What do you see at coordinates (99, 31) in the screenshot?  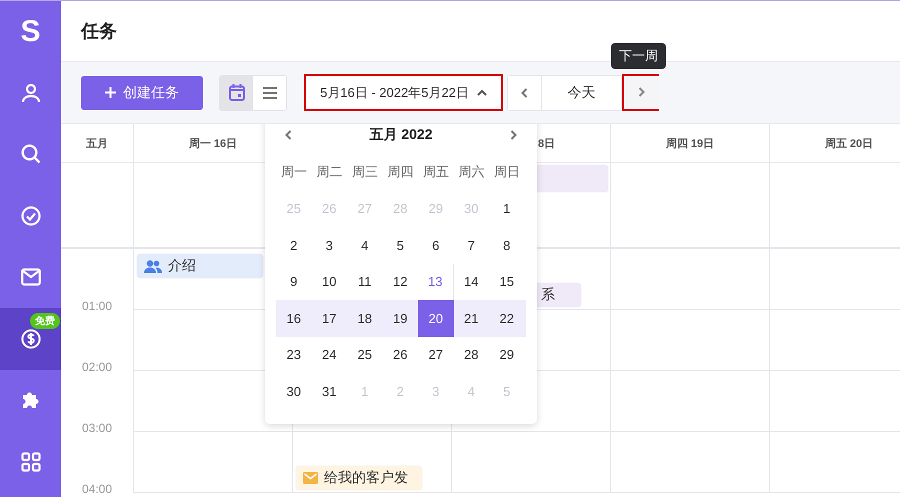 I see `page-title: 任务` at bounding box center [99, 31].